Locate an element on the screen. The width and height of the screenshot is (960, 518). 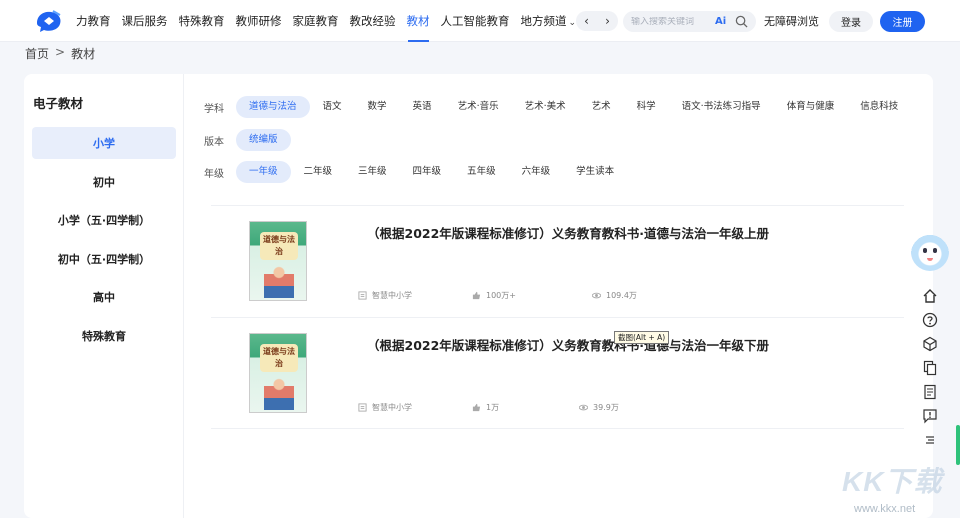
breadcrumb: 首页 > 教材 is located at coordinates (60, 53).